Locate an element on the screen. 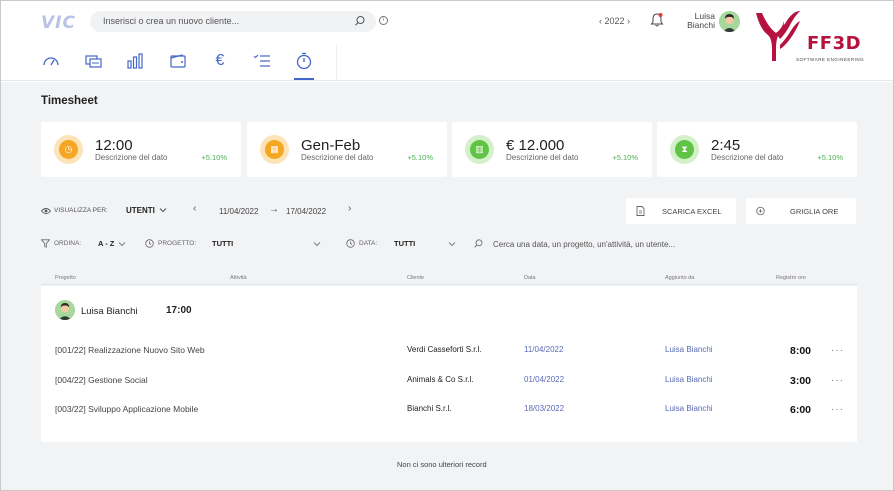  bar-chart-icon is located at coordinates (135, 61).